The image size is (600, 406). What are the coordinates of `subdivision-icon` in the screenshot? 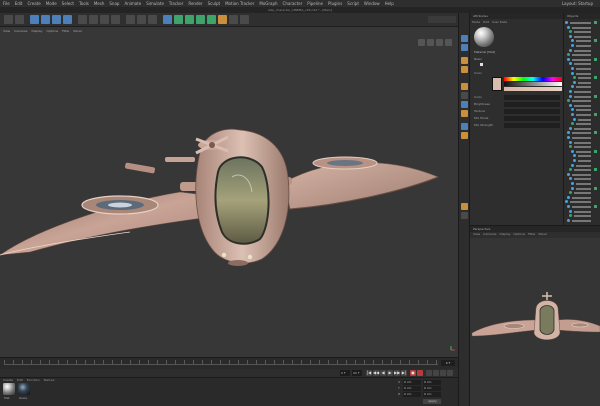 It's located at (189, 19).